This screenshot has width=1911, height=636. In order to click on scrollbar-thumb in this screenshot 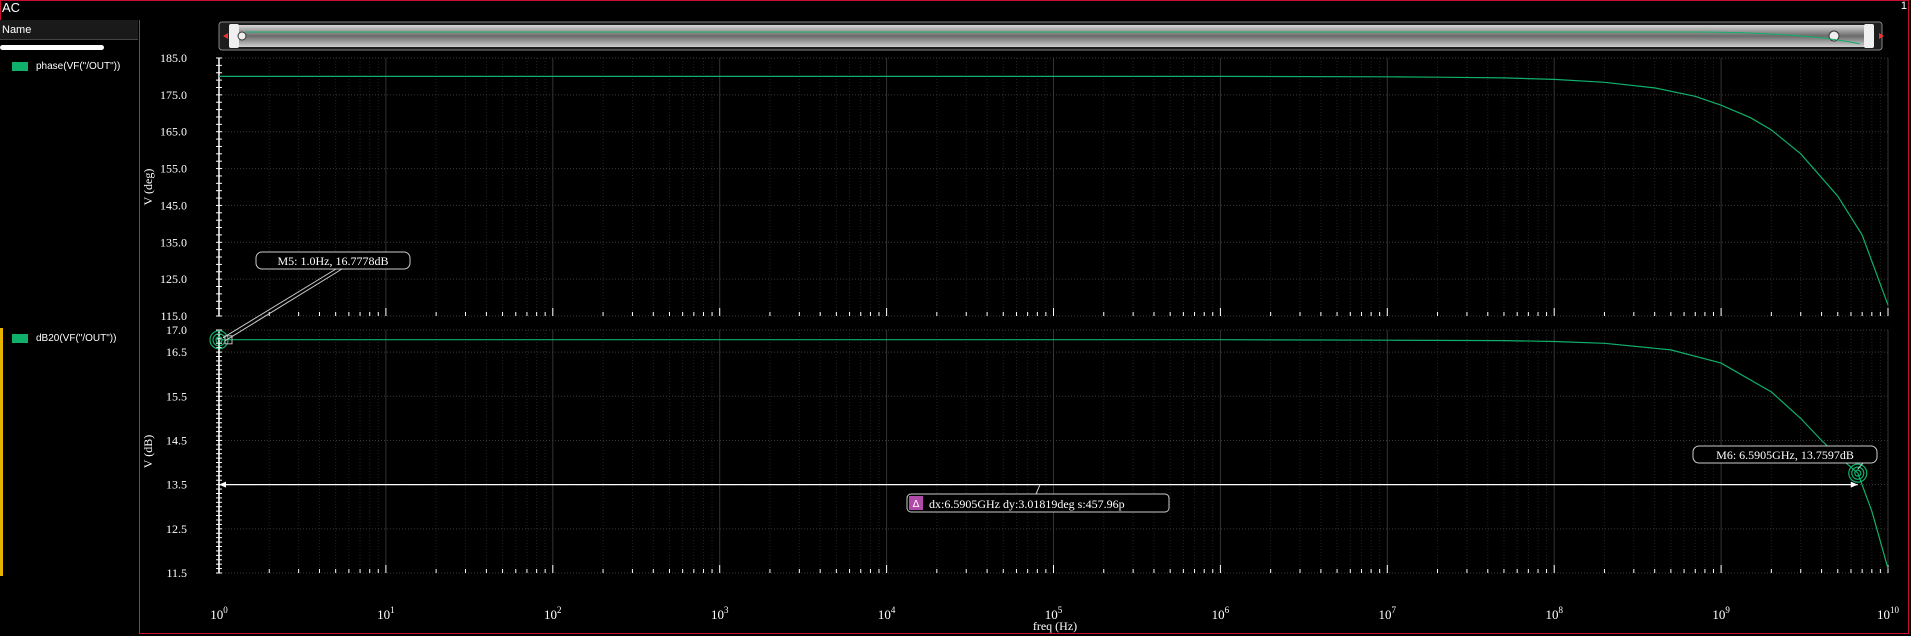, I will do `click(1052, 36)`.